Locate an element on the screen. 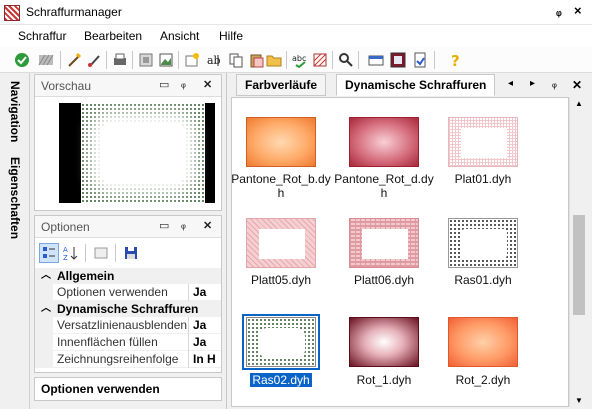 The image size is (592, 409). scroll-up-icon: ▲ is located at coordinates (579, 103).